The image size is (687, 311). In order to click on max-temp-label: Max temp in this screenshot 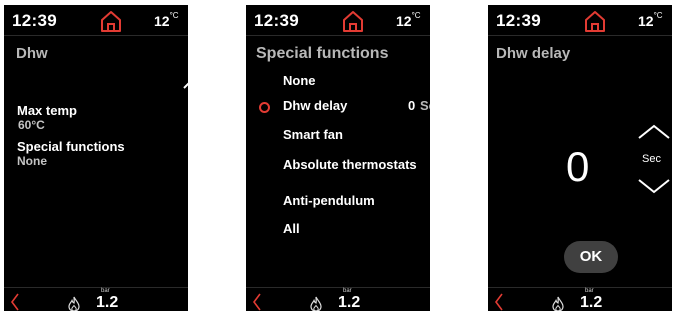, I will do `click(47, 110)`.